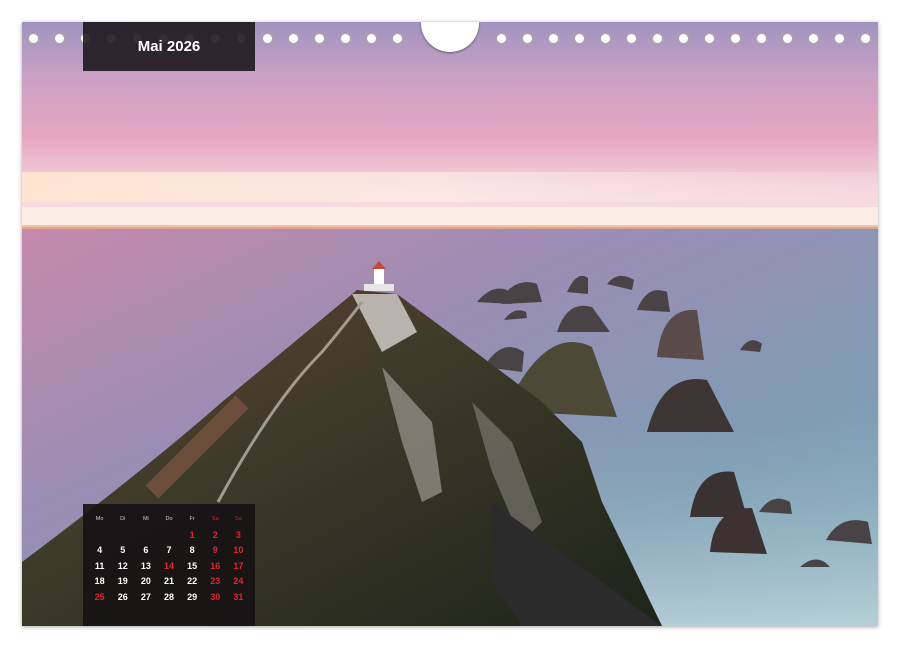 The width and height of the screenshot is (899, 648). I want to click on month-title-text: Mai 2026, so click(169, 46).